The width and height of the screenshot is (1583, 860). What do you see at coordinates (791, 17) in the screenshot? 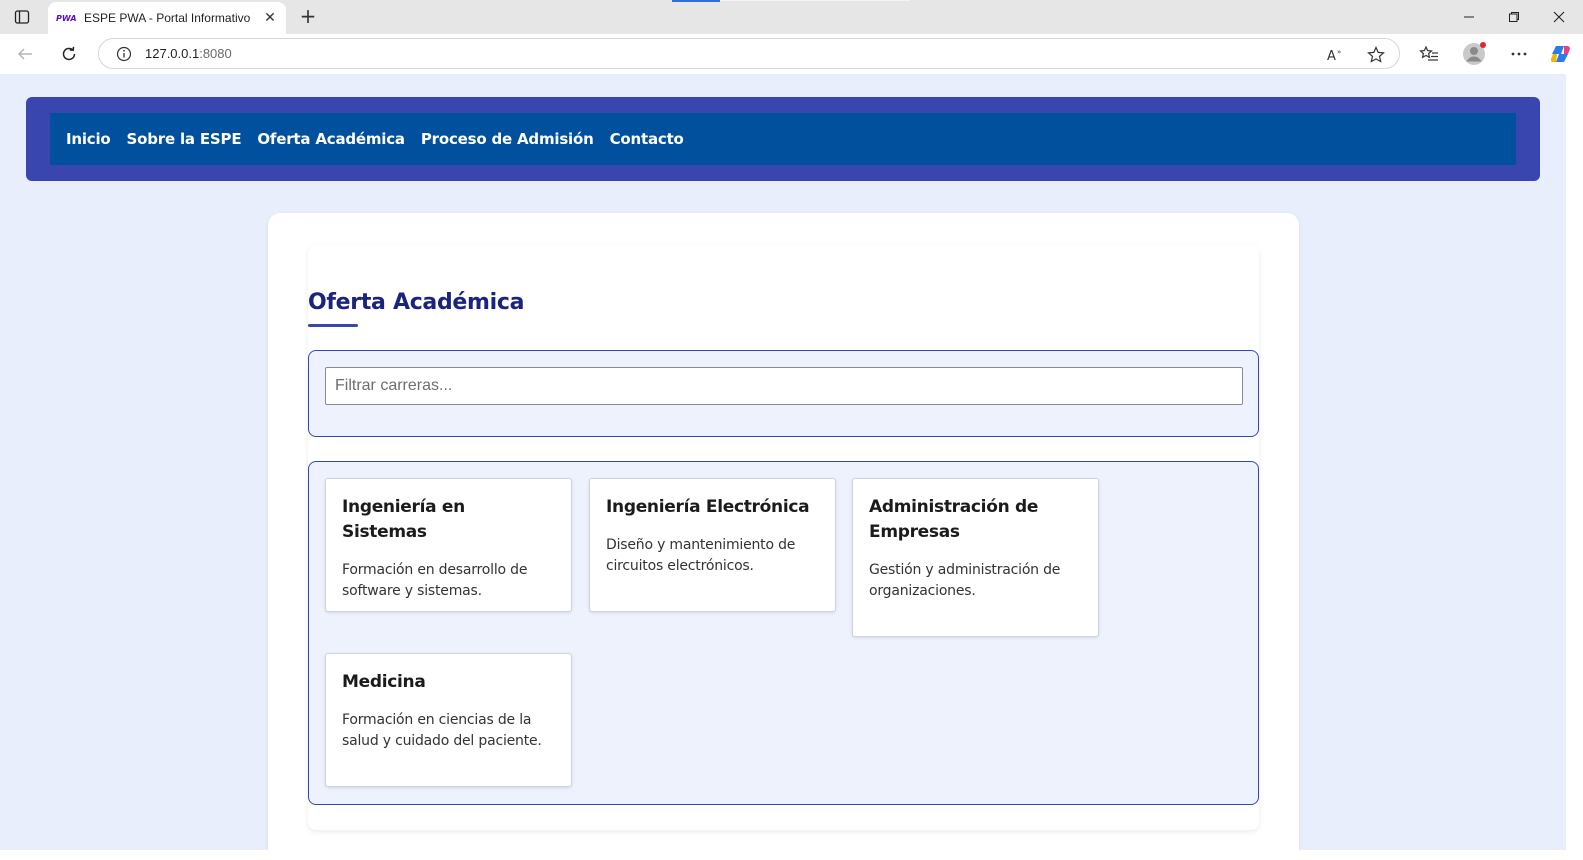
I see `browser-tab-bar: PWA ESPE PWA - Portal Informativo ✕ +` at bounding box center [791, 17].